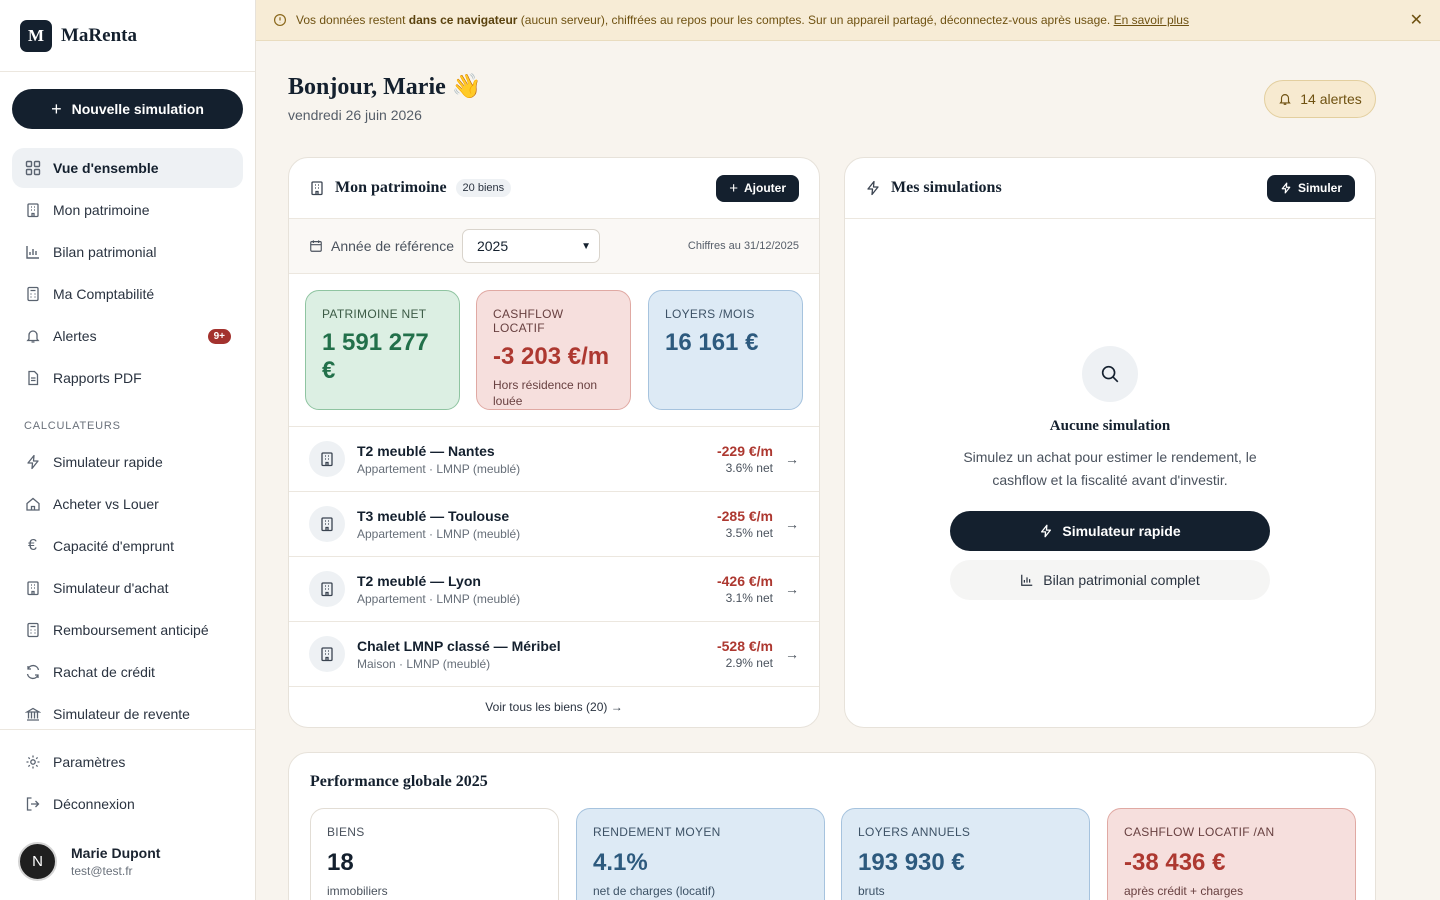 This screenshot has height=900, width=1440. Describe the element at coordinates (127, 109) in the screenshot. I see `new-simulation-button: + Nouvelle simulation` at that location.